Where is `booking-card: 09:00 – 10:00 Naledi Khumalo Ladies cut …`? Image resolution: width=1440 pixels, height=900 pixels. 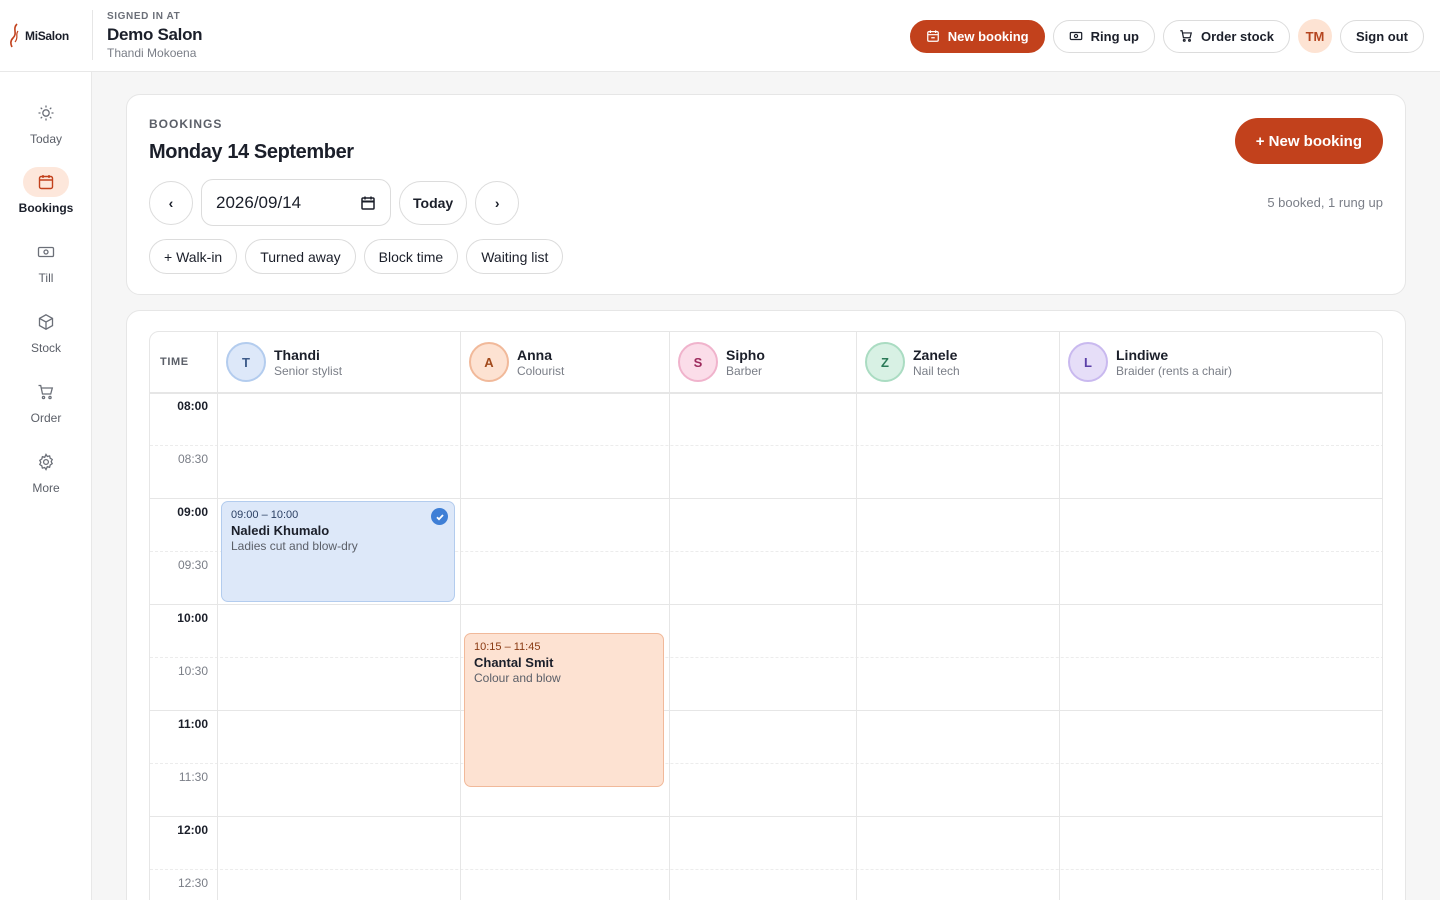
booking-card: 09:00 – 10:00 Naledi Khumalo Ladies cut … is located at coordinates (338, 551).